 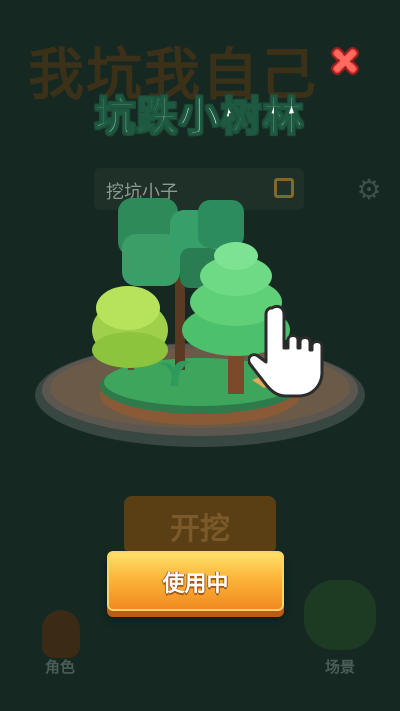 What do you see at coordinates (195, 584) in the screenshot?
I see `in-use-button-label: 使用中` at bounding box center [195, 584].